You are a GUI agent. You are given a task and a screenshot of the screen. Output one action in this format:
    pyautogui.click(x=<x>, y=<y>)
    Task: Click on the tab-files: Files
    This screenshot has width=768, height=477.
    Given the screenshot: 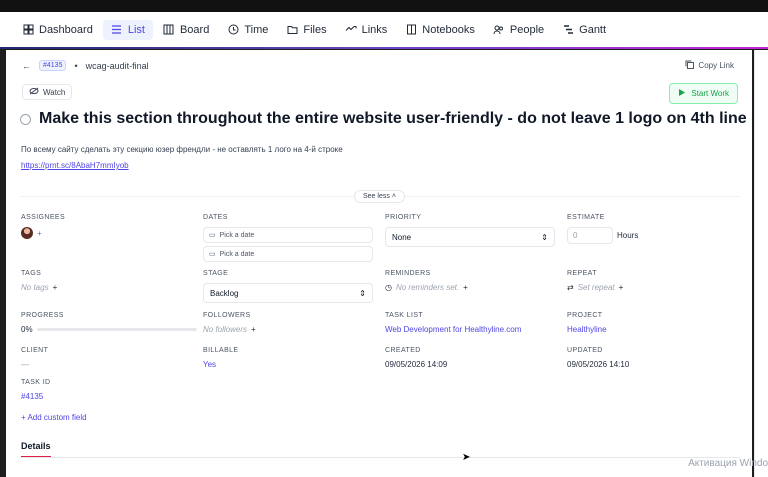 What is the action you would take?
    pyautogui.click(x=306, y=30)
    